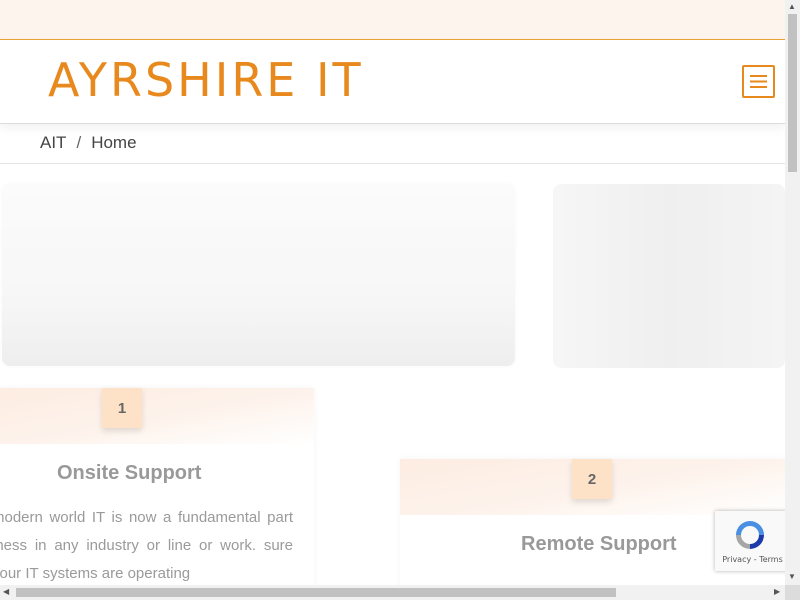  Describe the element at coordinates (392, 82) in the screenshot. I see `site-header: AYRSHIRE IT` at that location.